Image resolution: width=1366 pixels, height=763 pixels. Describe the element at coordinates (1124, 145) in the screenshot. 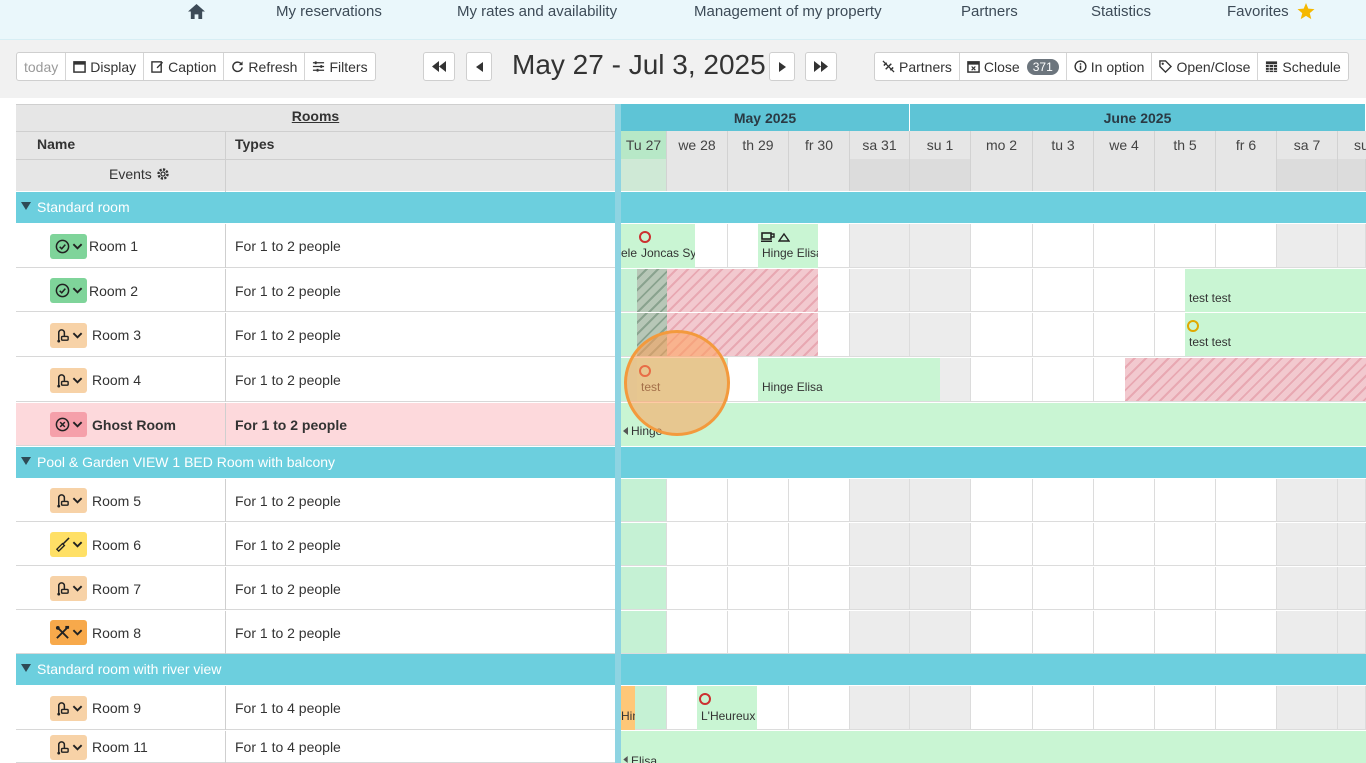

I see `day-header: we 4` at that location.